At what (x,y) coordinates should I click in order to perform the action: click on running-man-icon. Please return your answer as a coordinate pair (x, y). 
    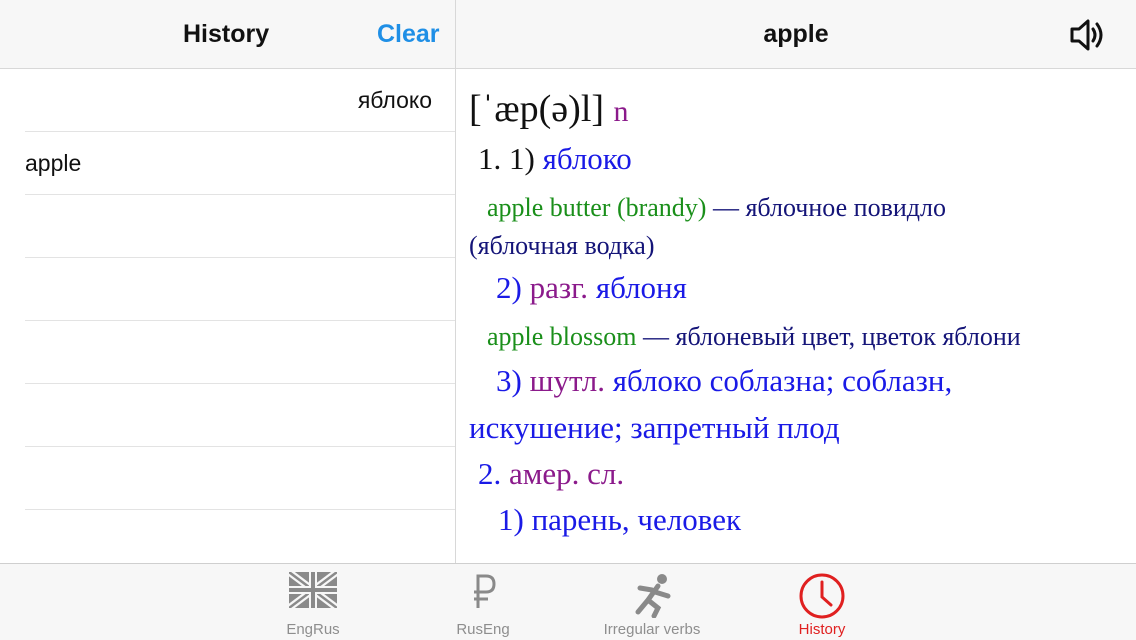
    Looking at the image, I should click on (653, 596).